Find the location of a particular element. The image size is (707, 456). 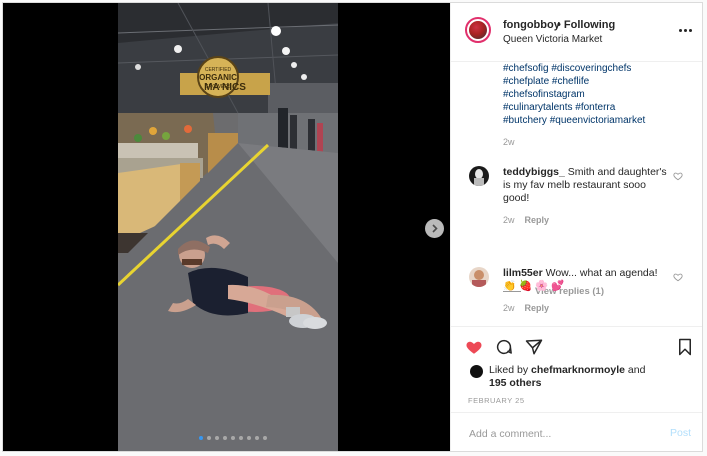

hashtag-line: #chefplate #cheflife is located at coordinates (598, 81).